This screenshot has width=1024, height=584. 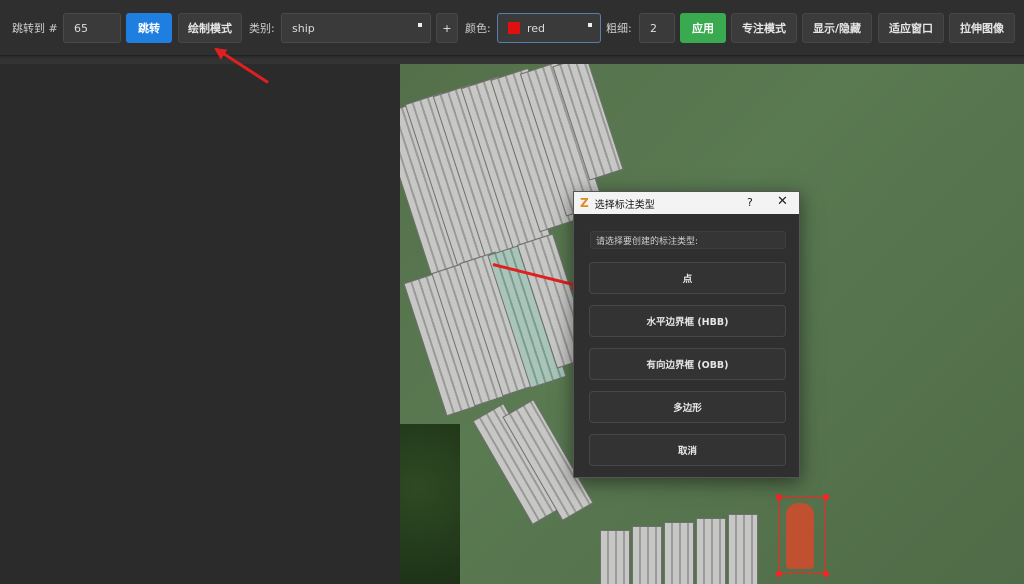 I want to click on color-value: red, so click(x=536, y=28).